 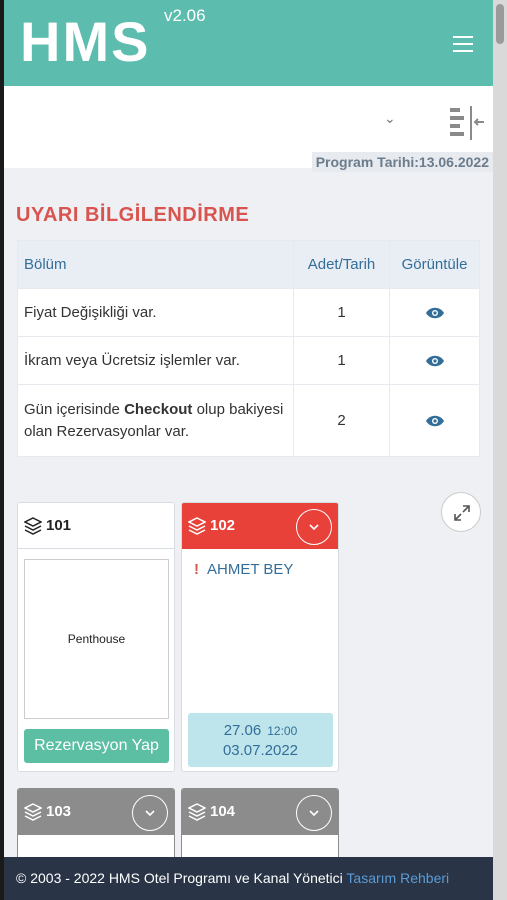 What do you see at coordinates (402, 162) in the screenshot?
I see `program-date: Program Tarihi:13.06.2022` at bounding box center [402, 162].